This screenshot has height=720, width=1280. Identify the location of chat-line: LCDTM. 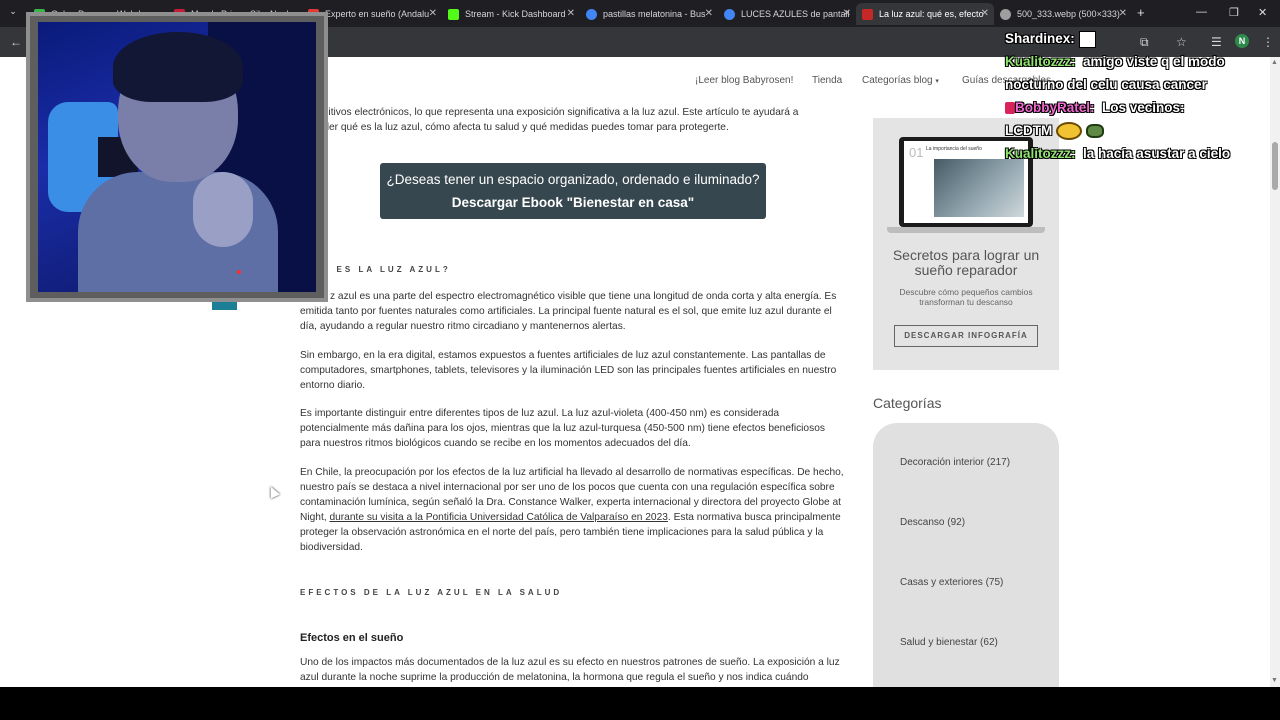
(1140, 131).